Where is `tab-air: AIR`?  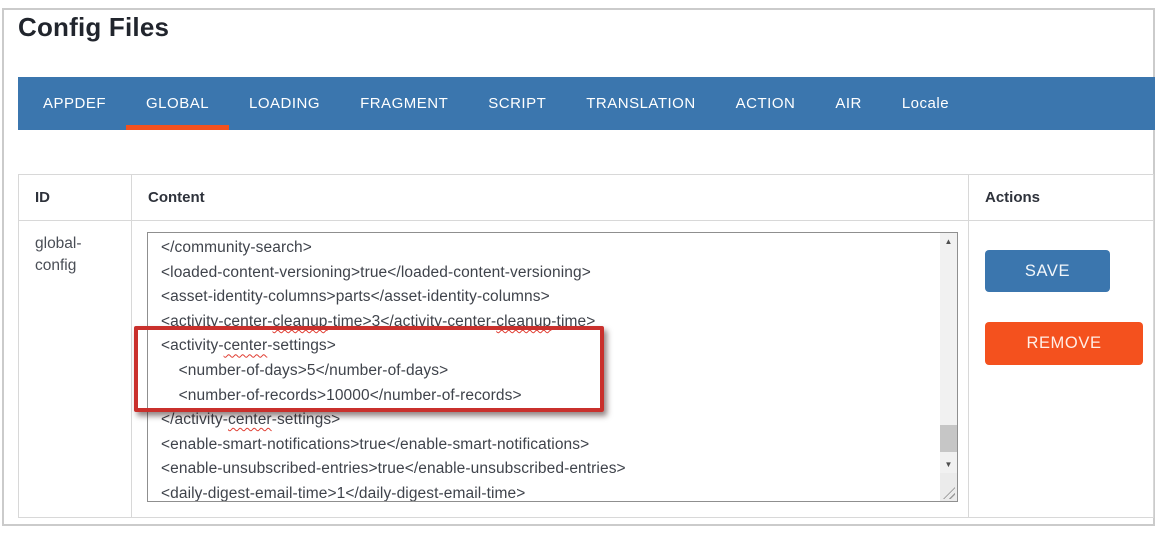
tab-air: AIR is located at coordinates (848, 103).